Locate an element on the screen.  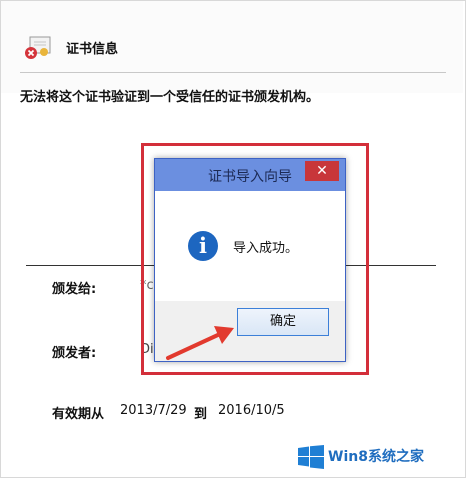
valid-from-date: 2013/7/29 is located at coordinates (153, 410).